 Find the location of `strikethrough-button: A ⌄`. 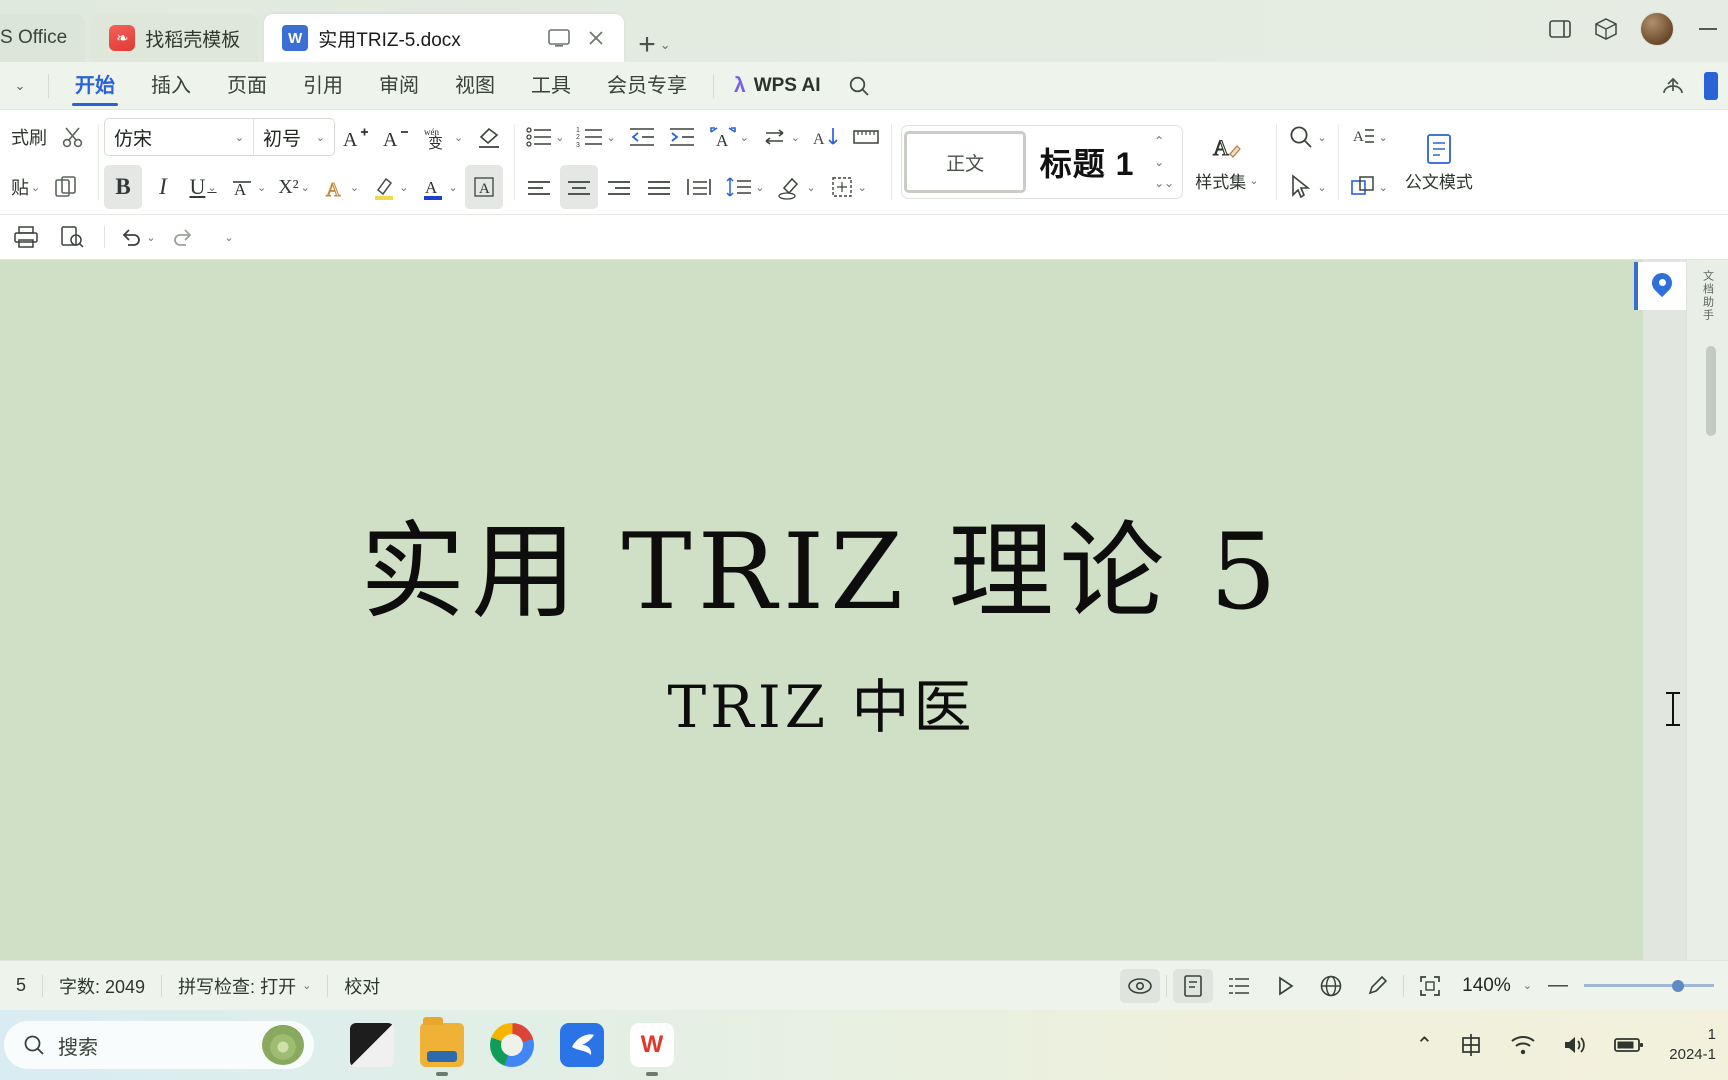

strikethrough-button: A ⌄ is located at coordinates (247, 187).